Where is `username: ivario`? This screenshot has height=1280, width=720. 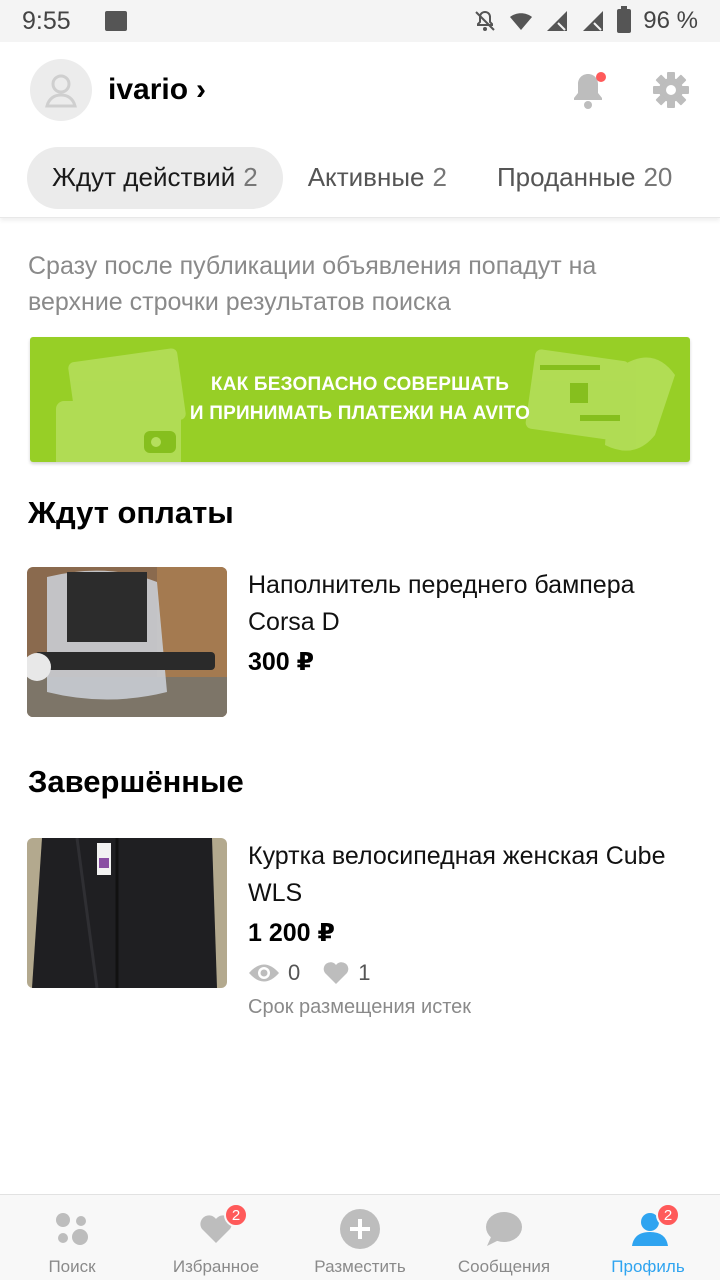 username: ivario is located at coordinates (148, 90).